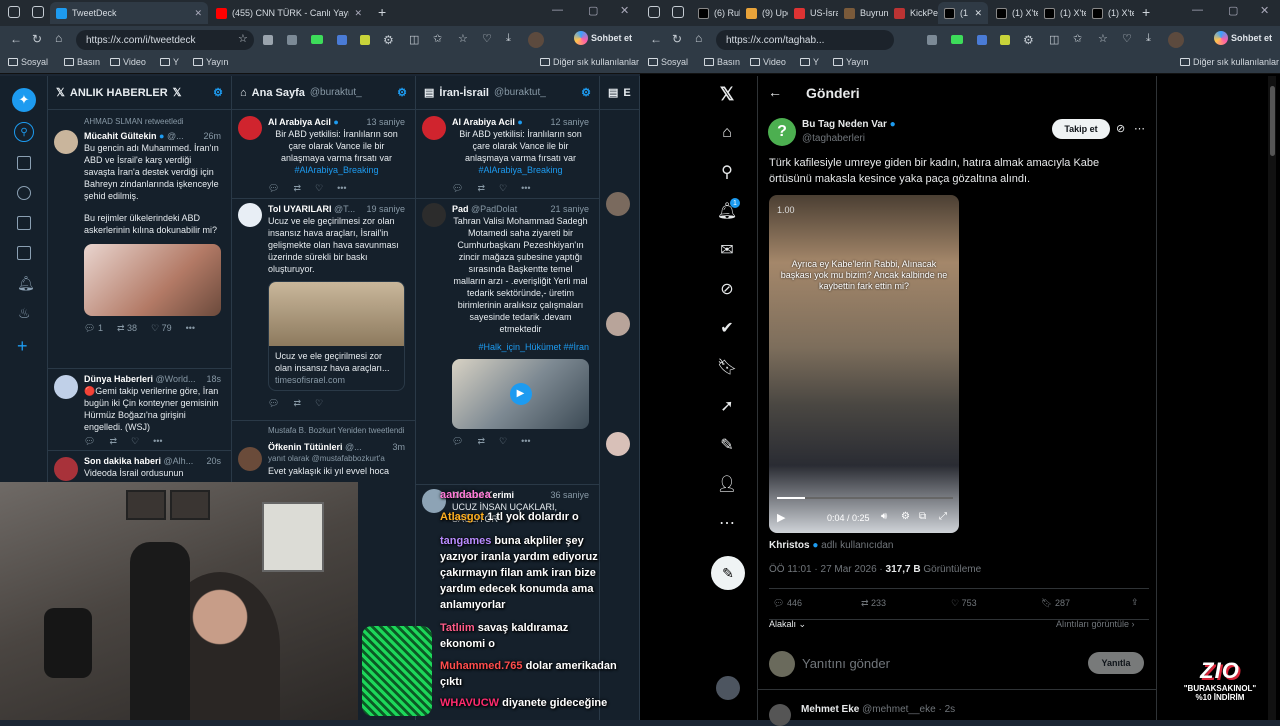  Describe the element at coordinates (624, 10) in the screenshot. I see `close-window-button: ✕` at that location.